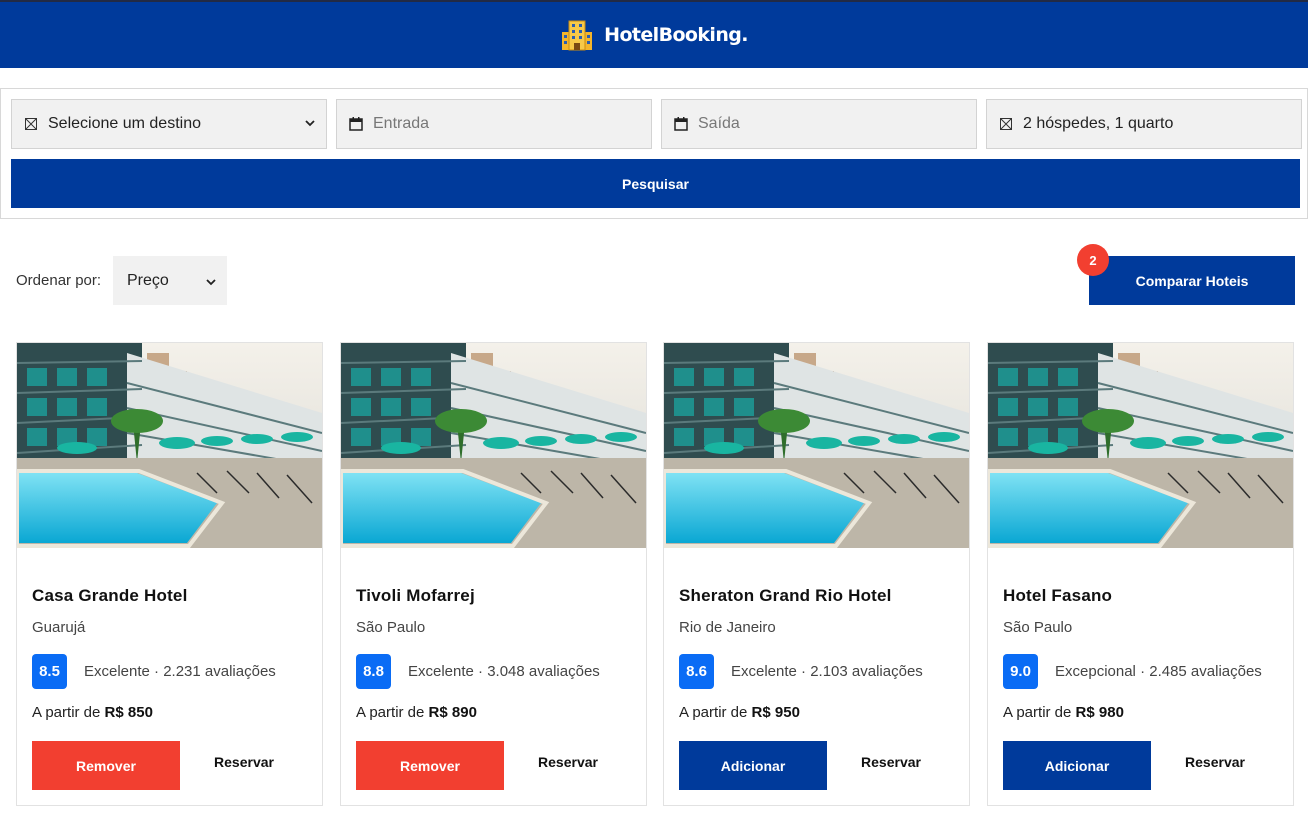  I want to click on hotel-city: Rio de Janeiro, so click(727, 627).